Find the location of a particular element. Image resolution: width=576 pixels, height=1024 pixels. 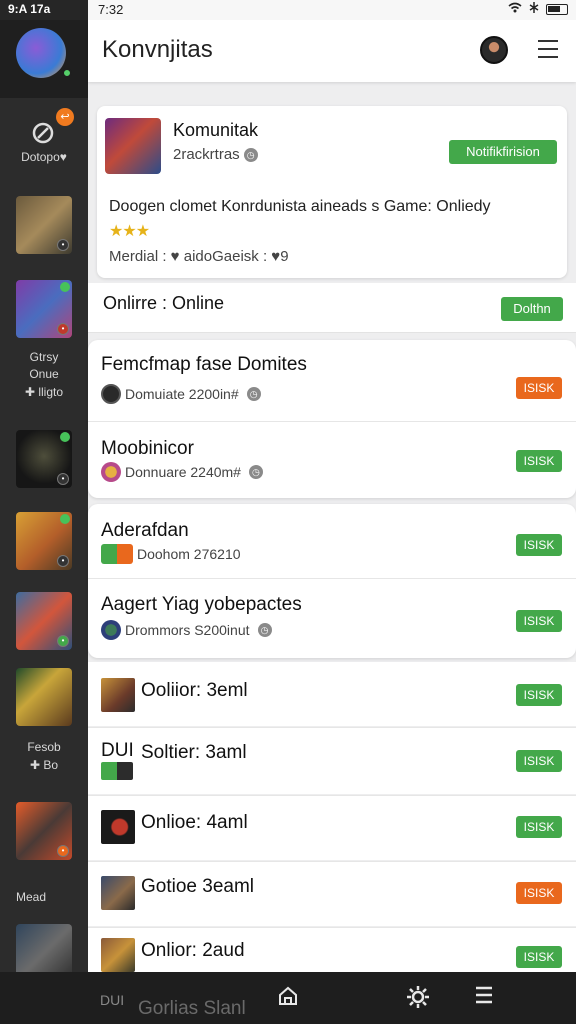

divider is located at coordinates (332, 578).